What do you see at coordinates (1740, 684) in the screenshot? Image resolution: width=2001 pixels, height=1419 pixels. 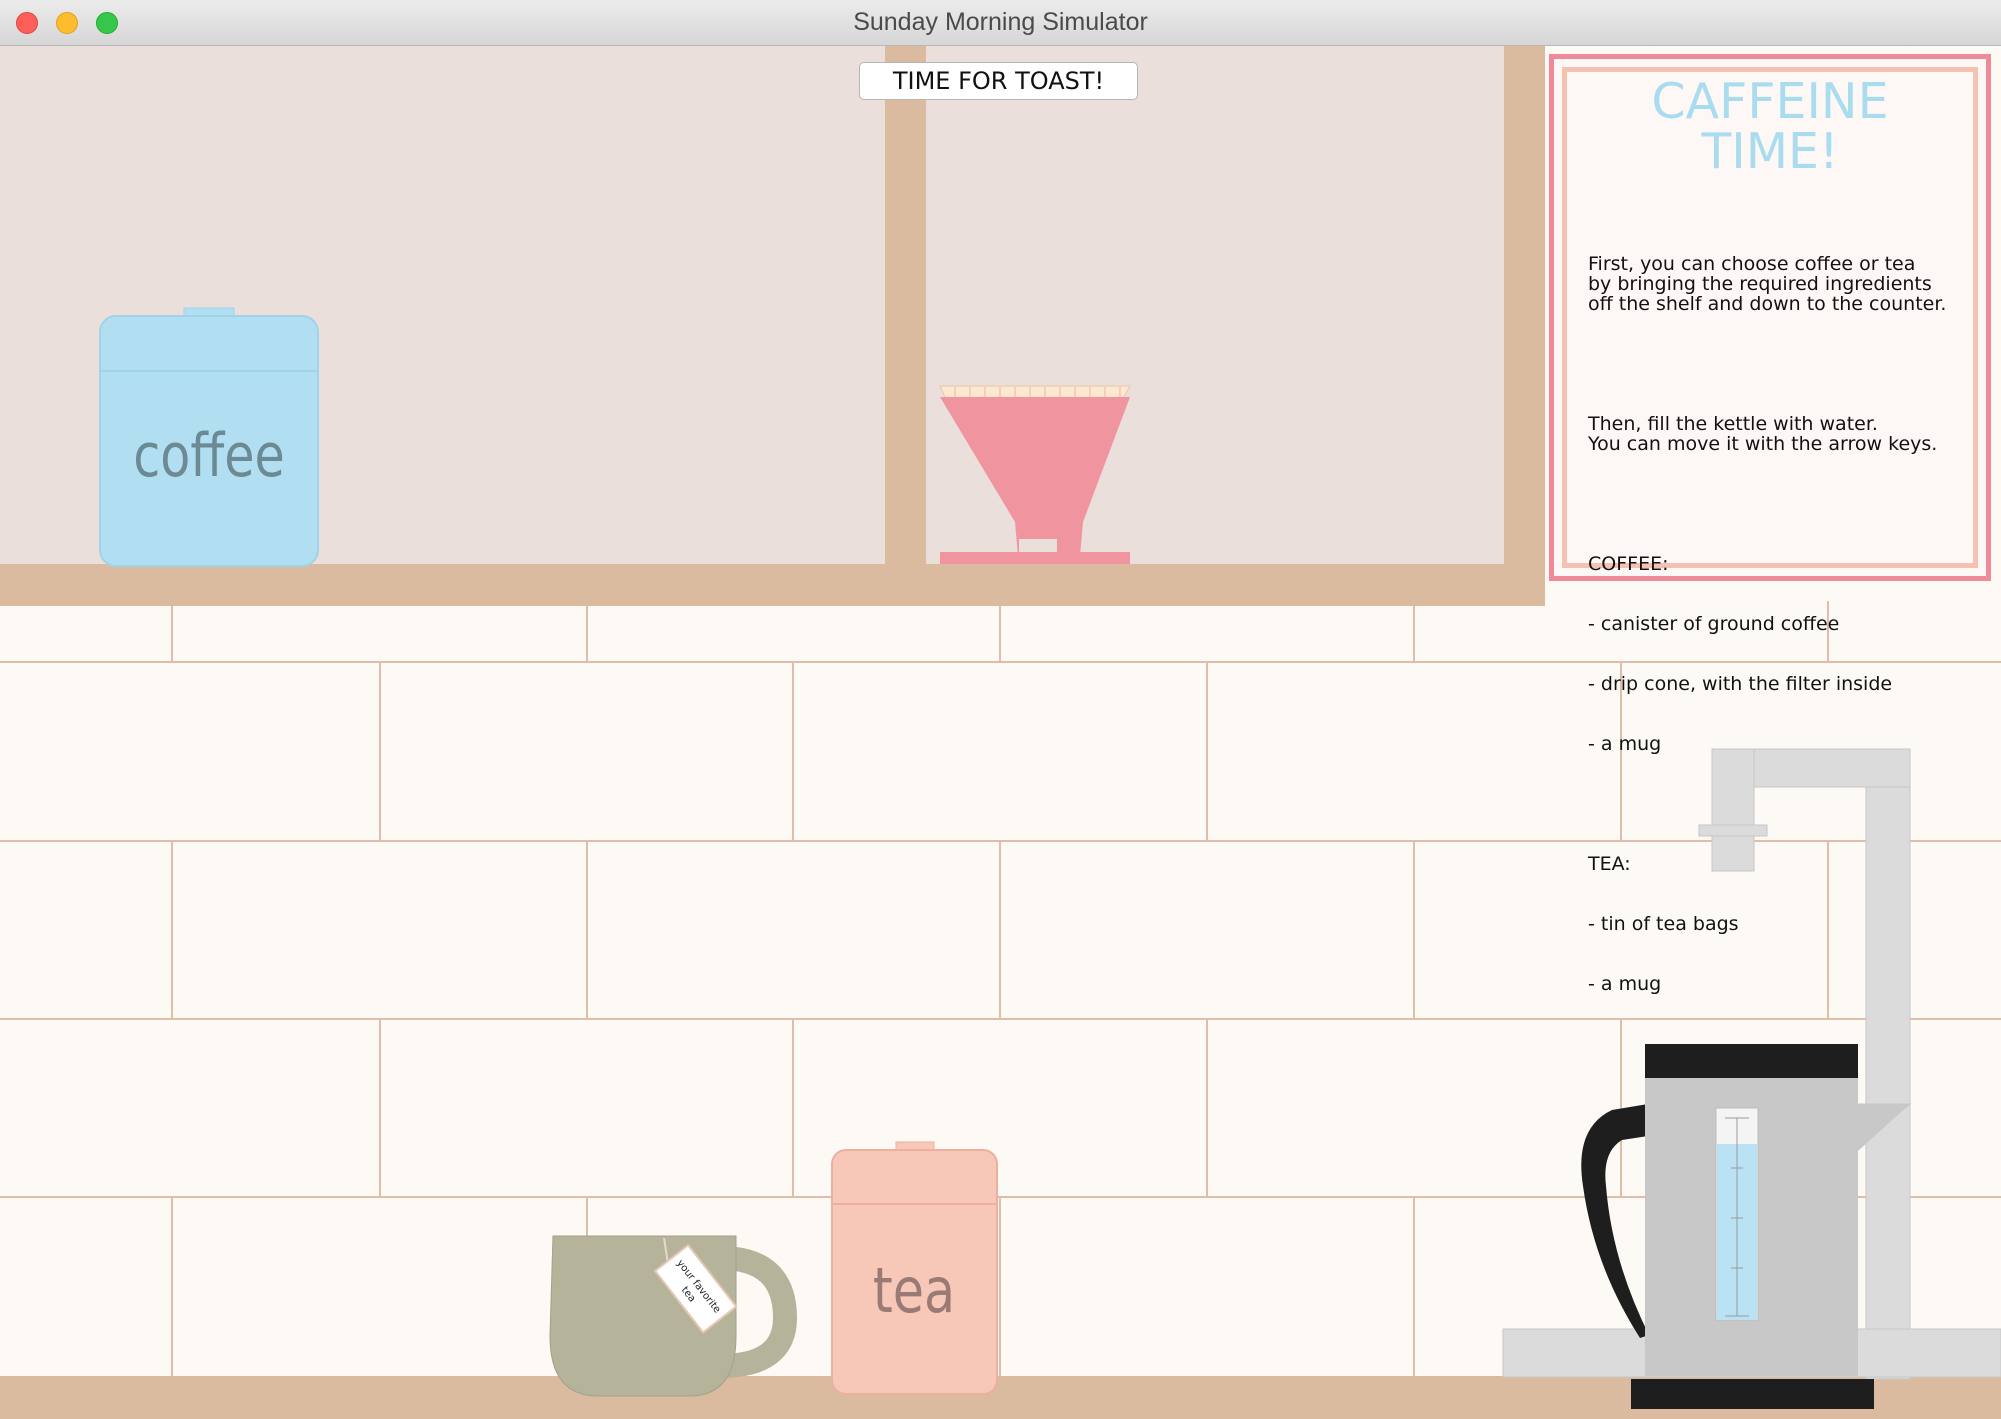 I see `poster-coffee-item: - drip cone, with the filter inside` at bounding box center [1740, 684].